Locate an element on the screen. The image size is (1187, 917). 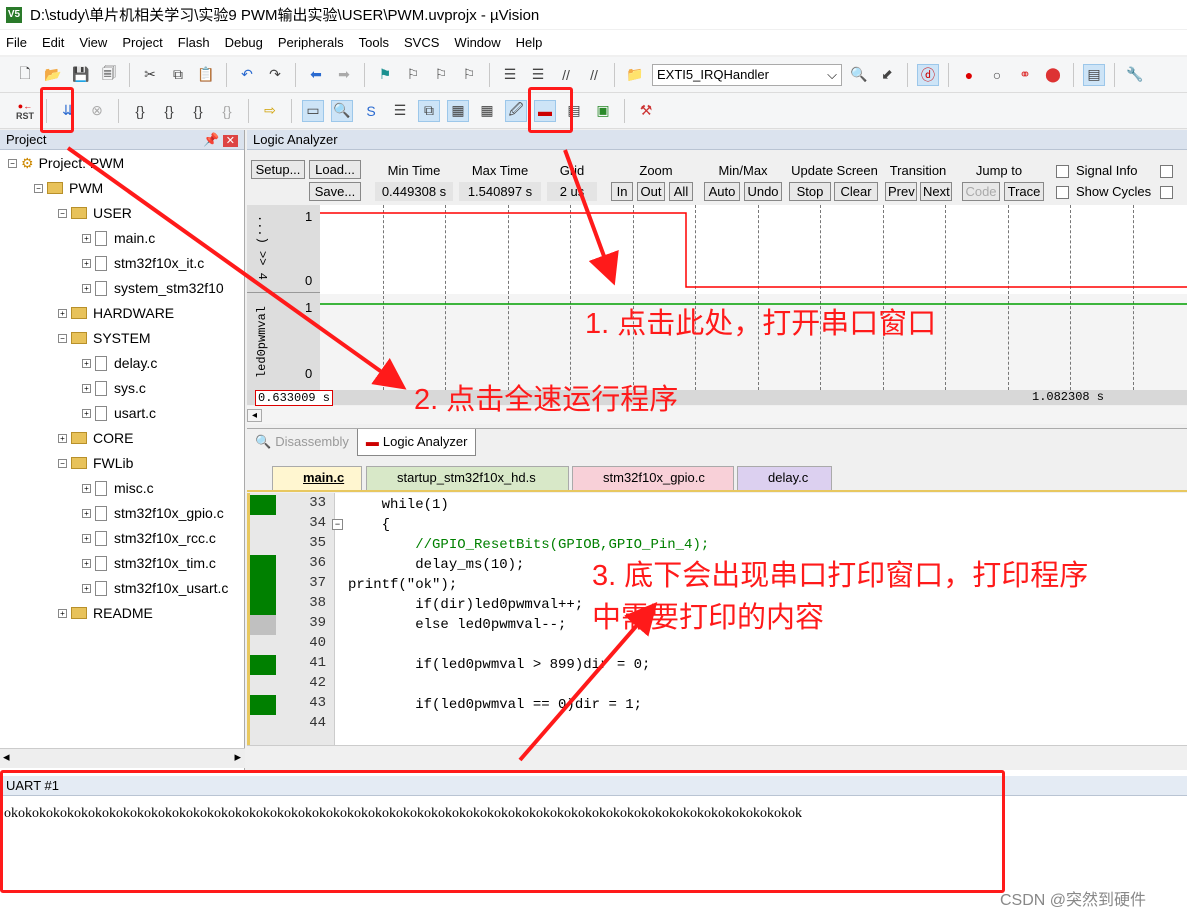
tree-item: + usart.c is located at coordinates (119, 413).